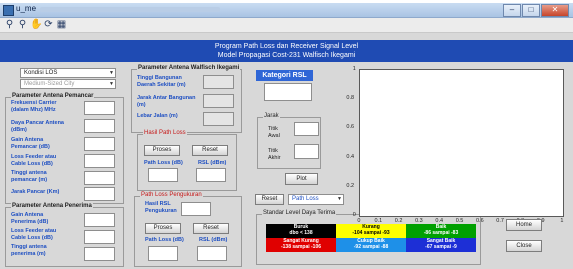 The height and width of the screenshot is (269, 573). What do you see at coordinates (274, 154) in the screenshot?
I see `titik-akhir-label: Titik Akhir` at bounding box center [274, 154].